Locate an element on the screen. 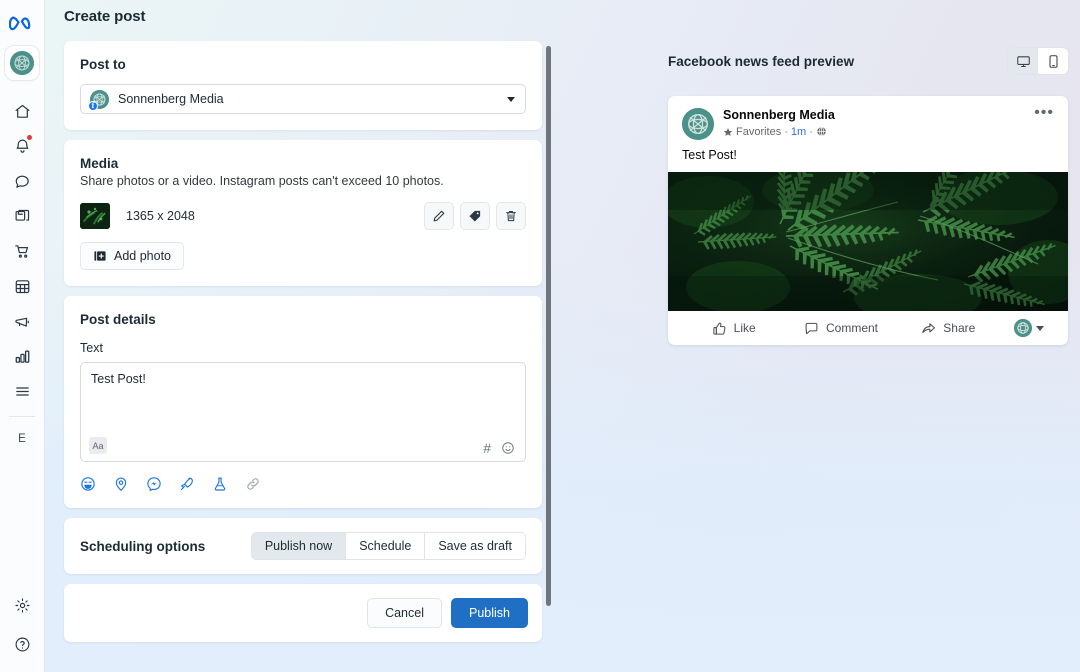 The height and width of the screenshot is (672, 1080). fern-photo-icon is located at coordinates (868, 241).